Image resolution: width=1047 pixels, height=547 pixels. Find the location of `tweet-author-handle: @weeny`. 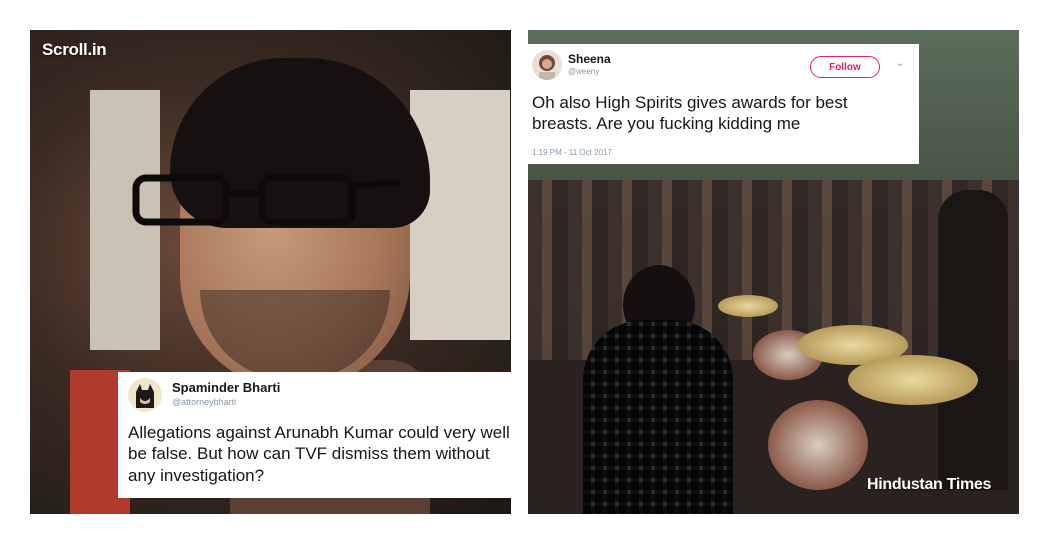

tweet-author-handle: @weeny is located at coordinates (584, 71).